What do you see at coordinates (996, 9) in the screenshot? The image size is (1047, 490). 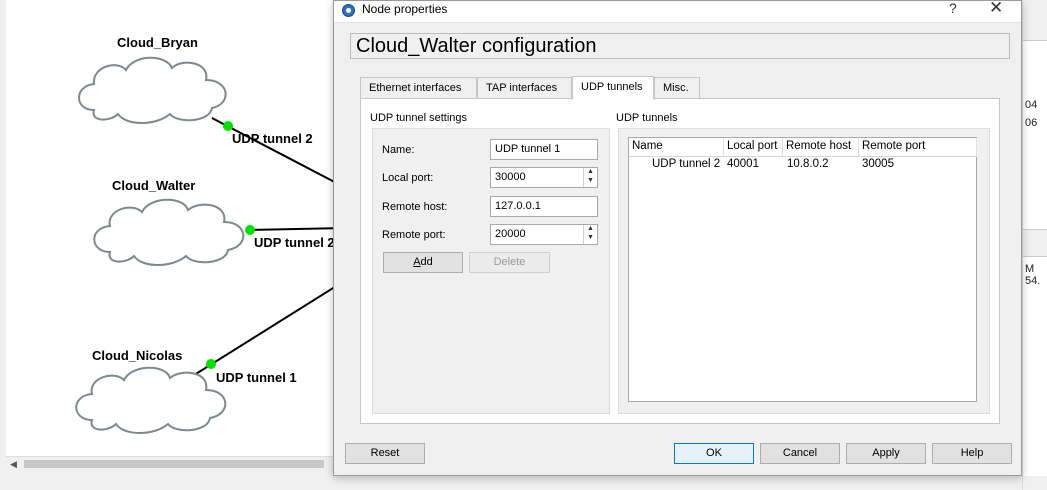 I see `close-icon: ✕` at bounding box center [996, 9].